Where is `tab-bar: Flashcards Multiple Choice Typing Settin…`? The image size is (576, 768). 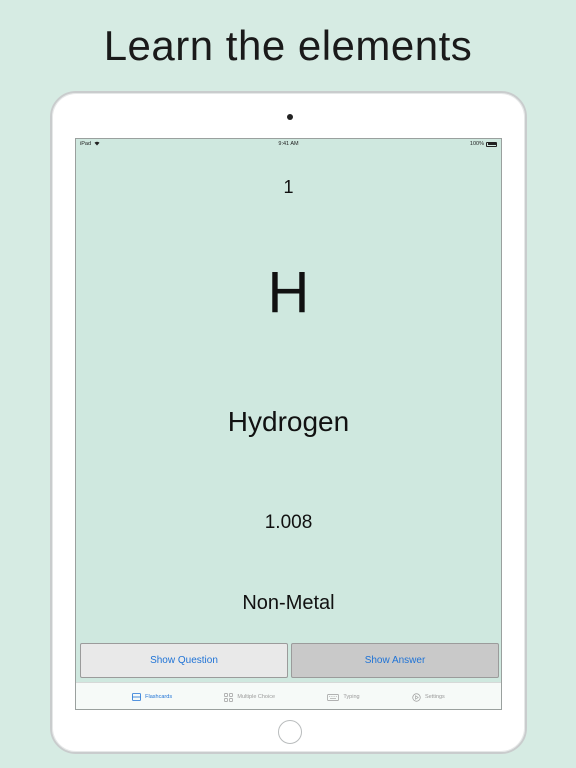
tab-bar: Flashcards Multiple Choice Typing Settin… is located at coordinates (288, 695).